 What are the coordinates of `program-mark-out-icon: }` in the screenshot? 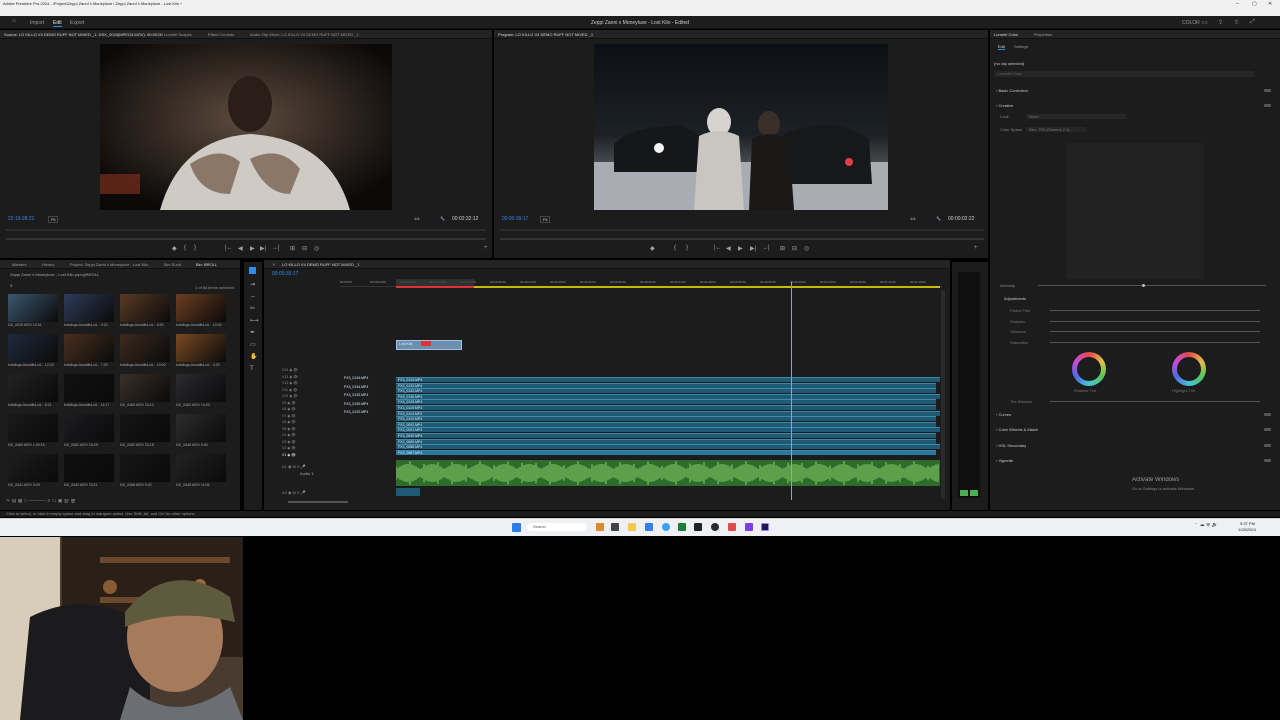 It's located at (687, 248).